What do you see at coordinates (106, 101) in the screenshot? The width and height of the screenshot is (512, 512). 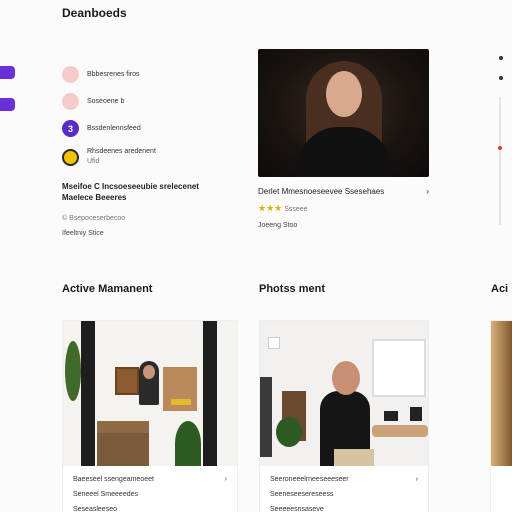 I see `feed-item-text: Soseoene b` at bounding box center [106, 101].